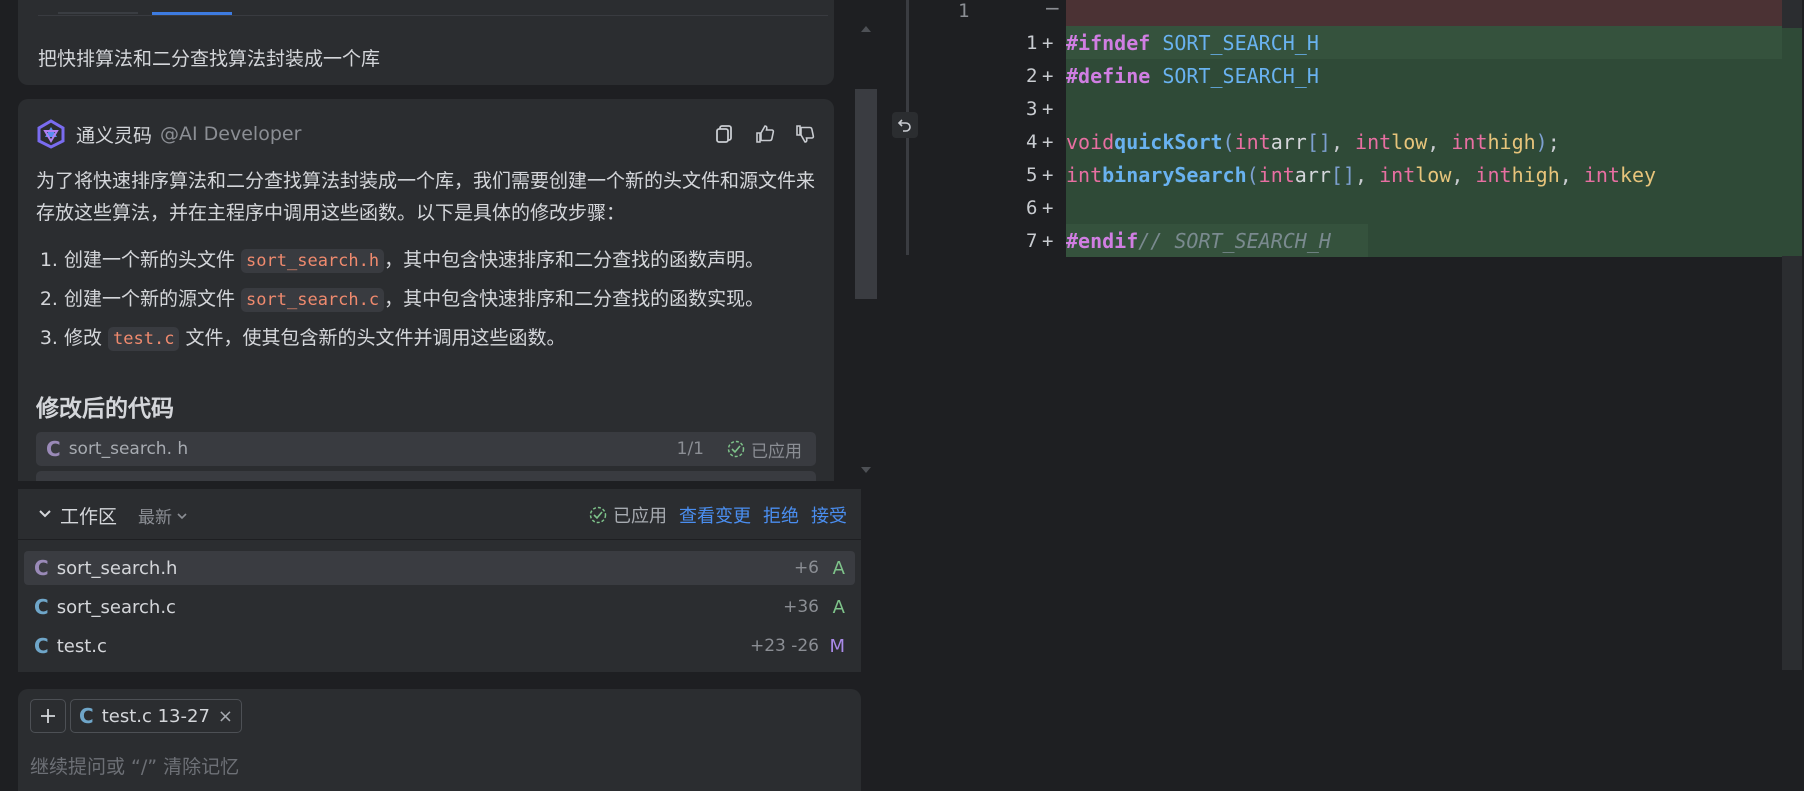 The width and height of the screenshot is (1804, 791). Describe the element at coordinates (116, 607) in the screenshot. I see `workspace-file-name: sort_search.c` at that location.